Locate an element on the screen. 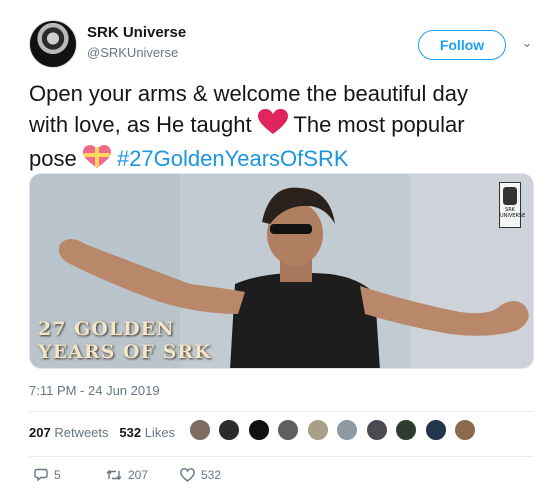 The width and height of the screenshot is (554, 494). reply-action: 5 is located at coordinates (47, 475).